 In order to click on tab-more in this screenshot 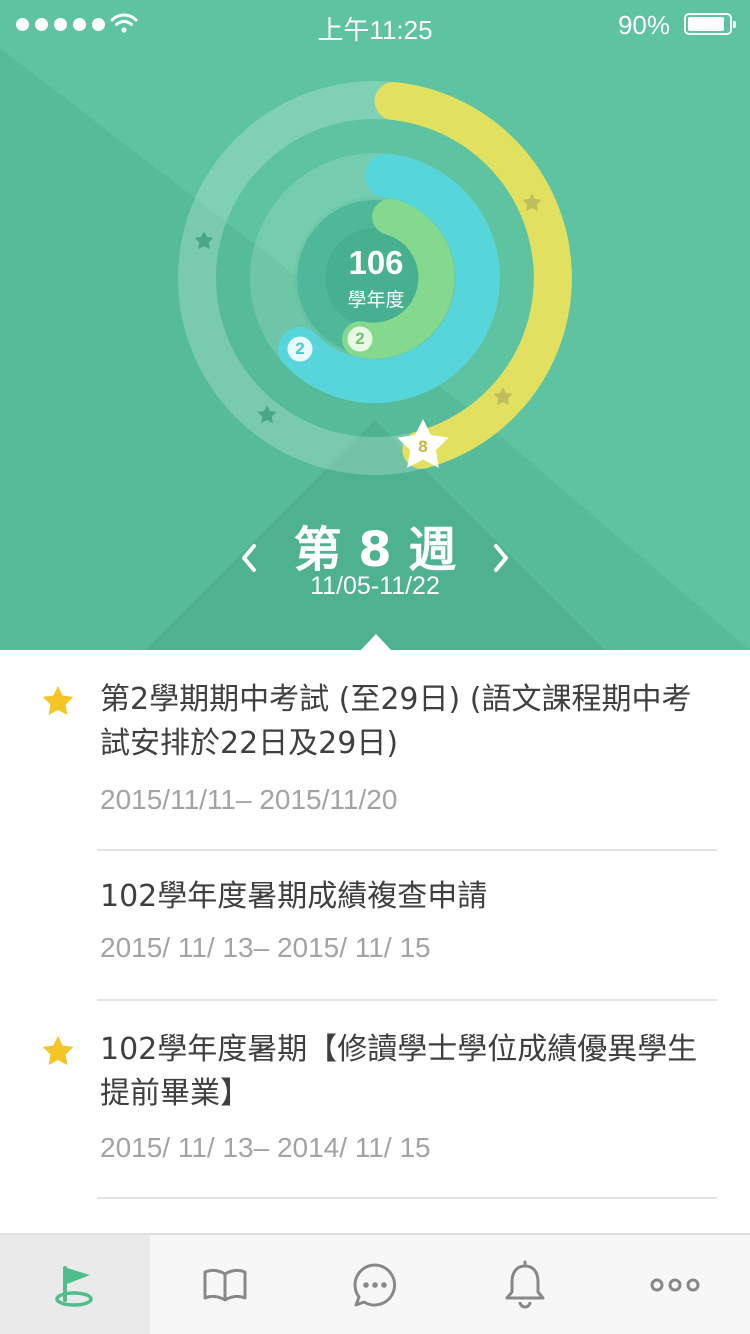, I will do `click(675, 1284)`.